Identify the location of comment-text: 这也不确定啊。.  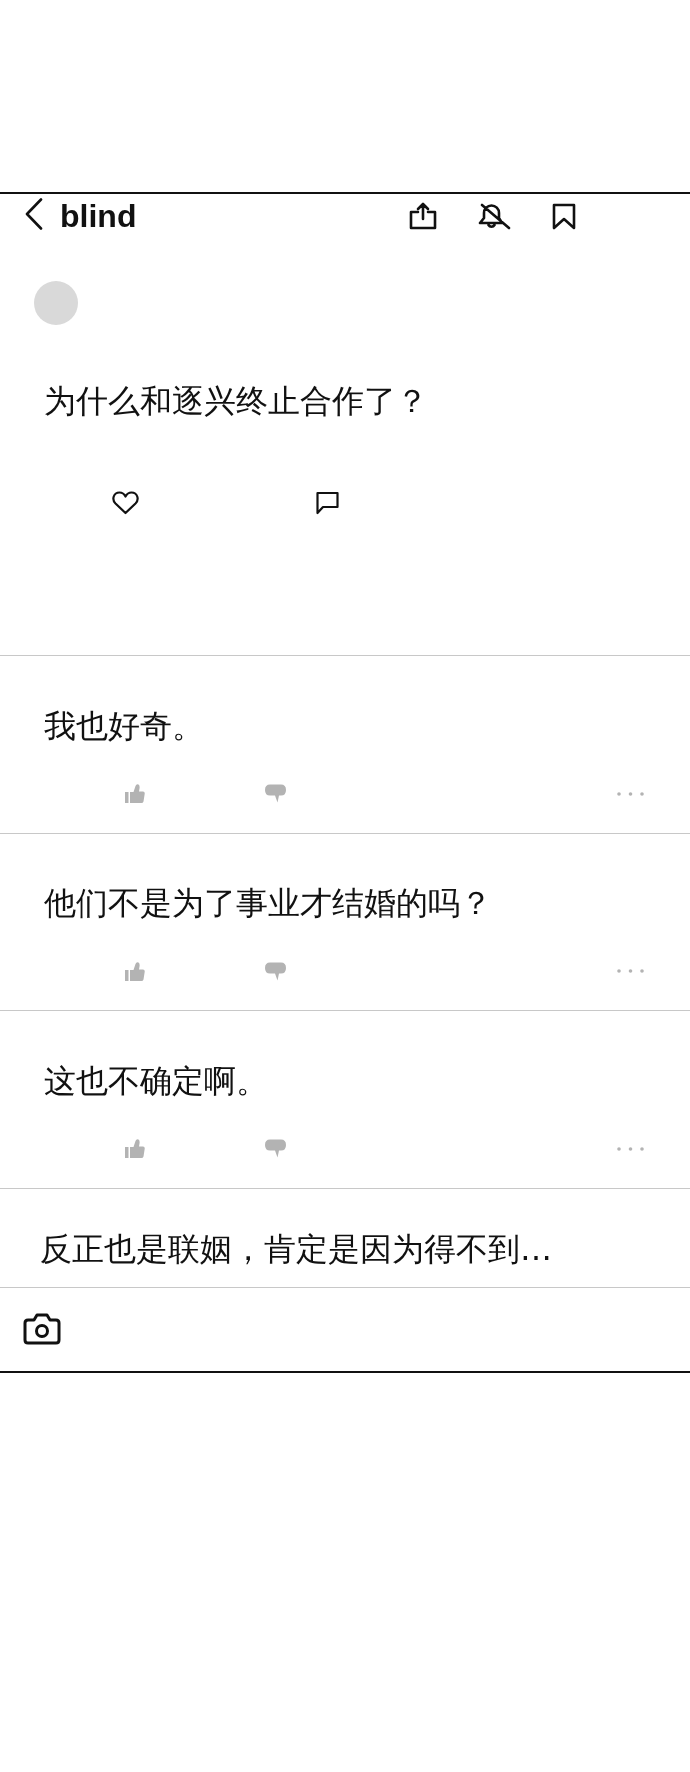
(156, 1081).